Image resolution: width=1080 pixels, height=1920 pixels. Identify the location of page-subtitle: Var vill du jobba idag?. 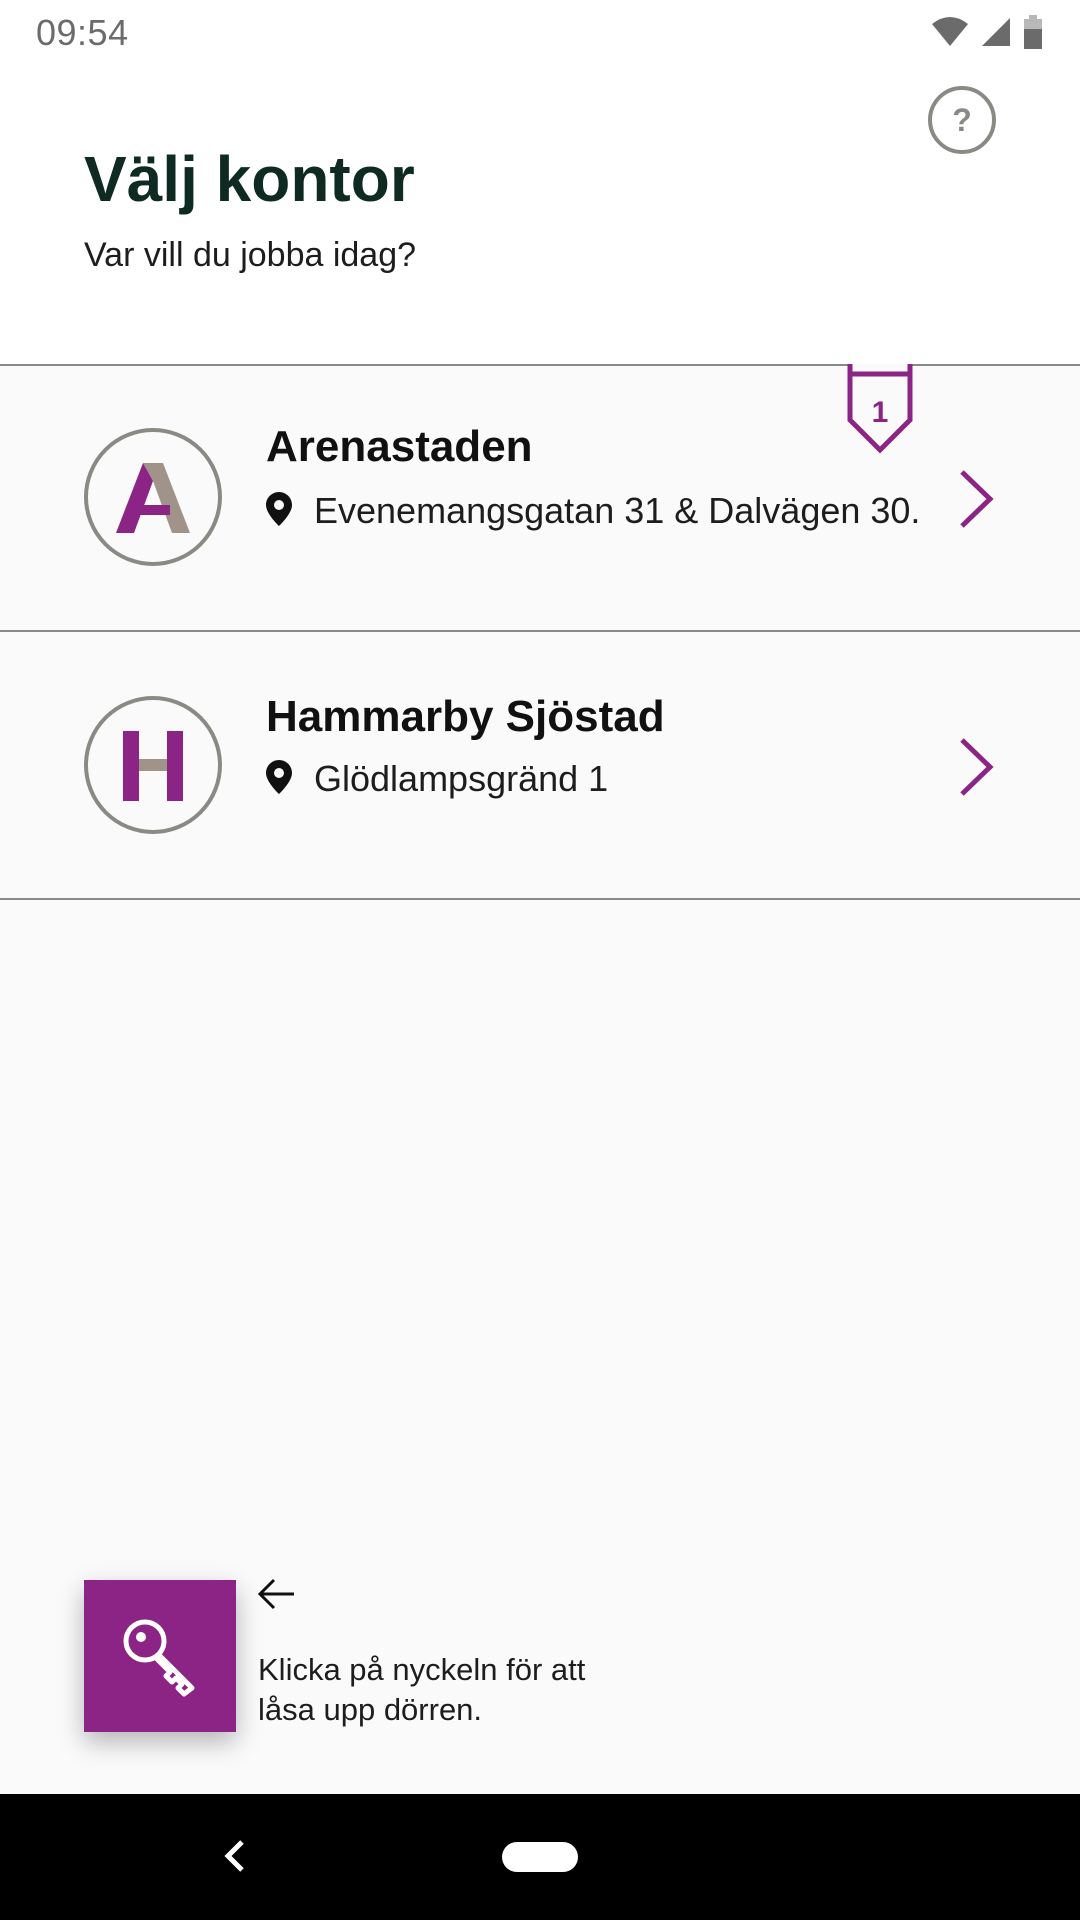
(250, 255).